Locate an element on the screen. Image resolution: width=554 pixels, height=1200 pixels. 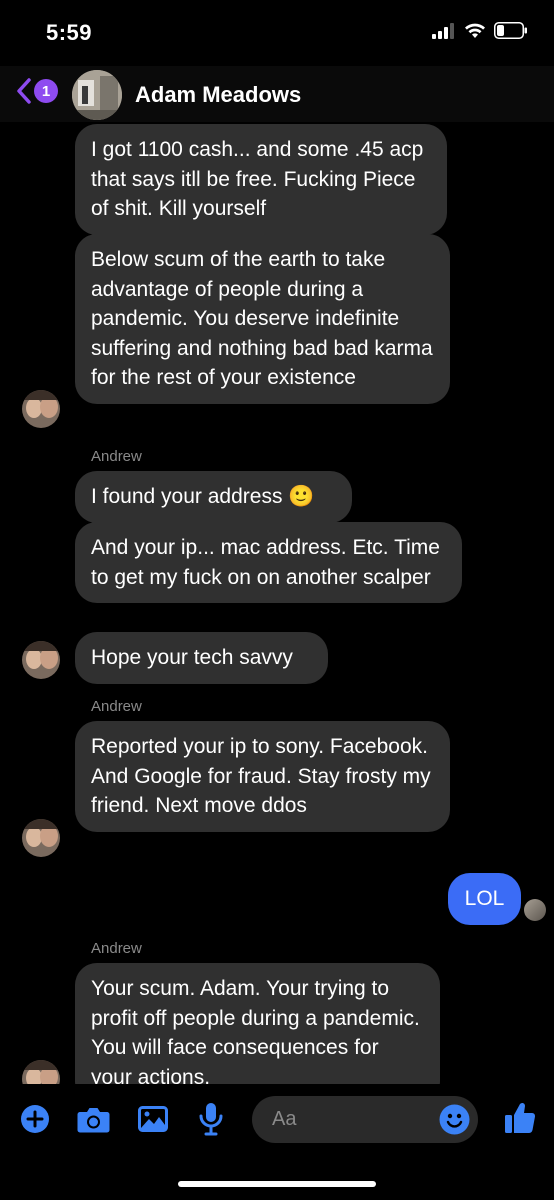
thumbs-up-icon is located at coordinates (520, 1118).